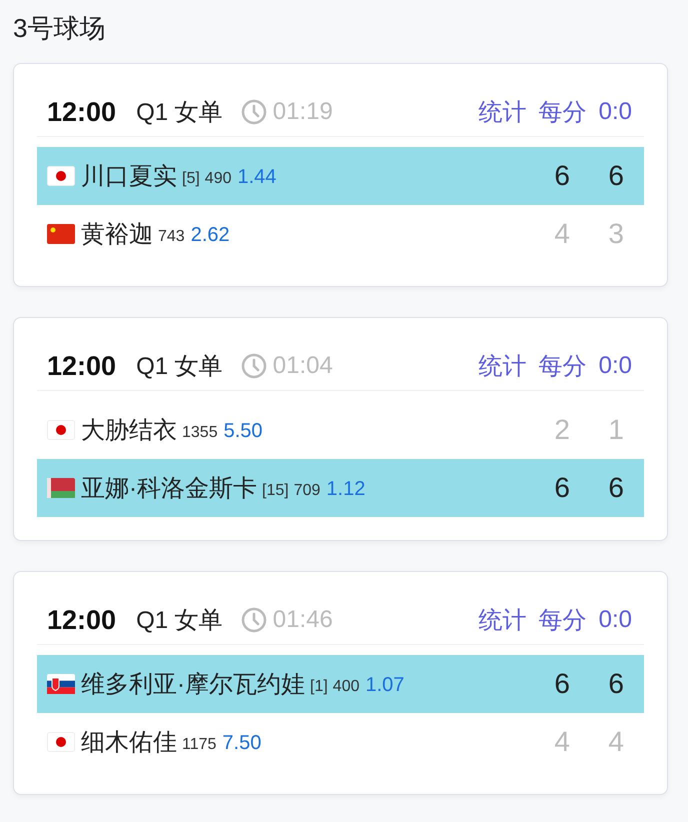  I want to click on player-rank: 1355, so click(200, 433).